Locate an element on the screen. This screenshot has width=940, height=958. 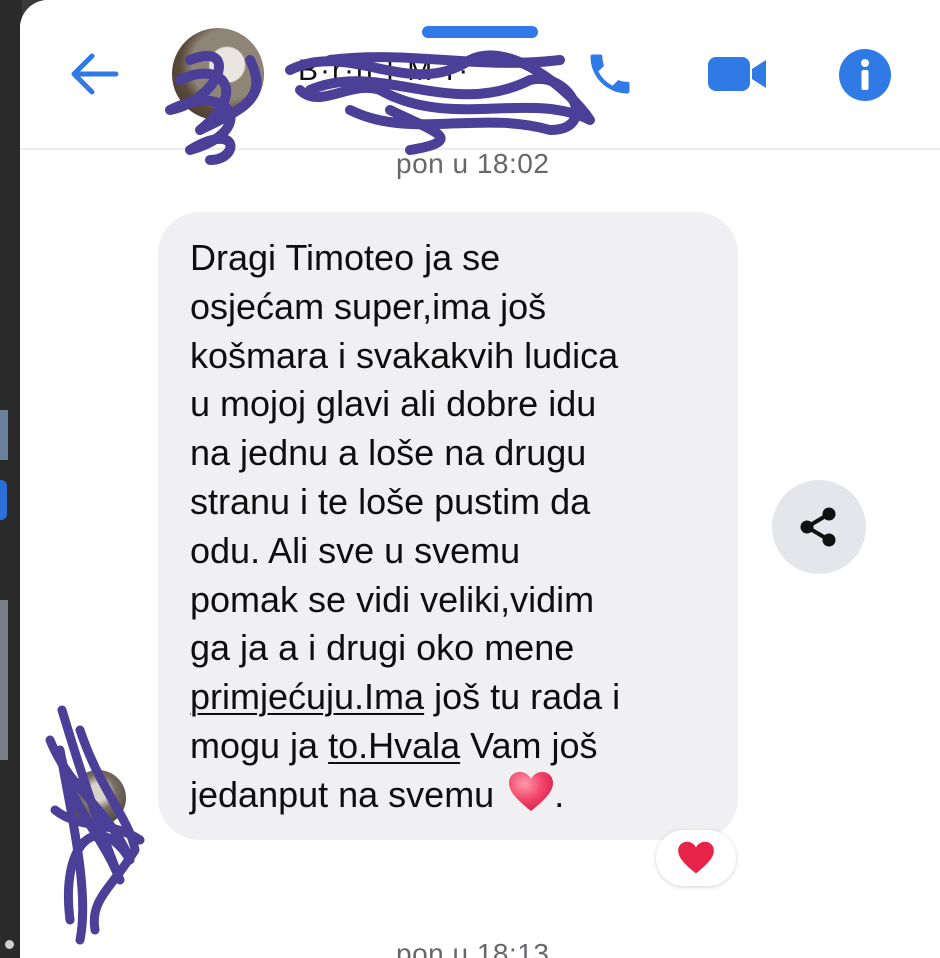
message-line: na jednu a loše na drugu is located at coordinates (388, 453).